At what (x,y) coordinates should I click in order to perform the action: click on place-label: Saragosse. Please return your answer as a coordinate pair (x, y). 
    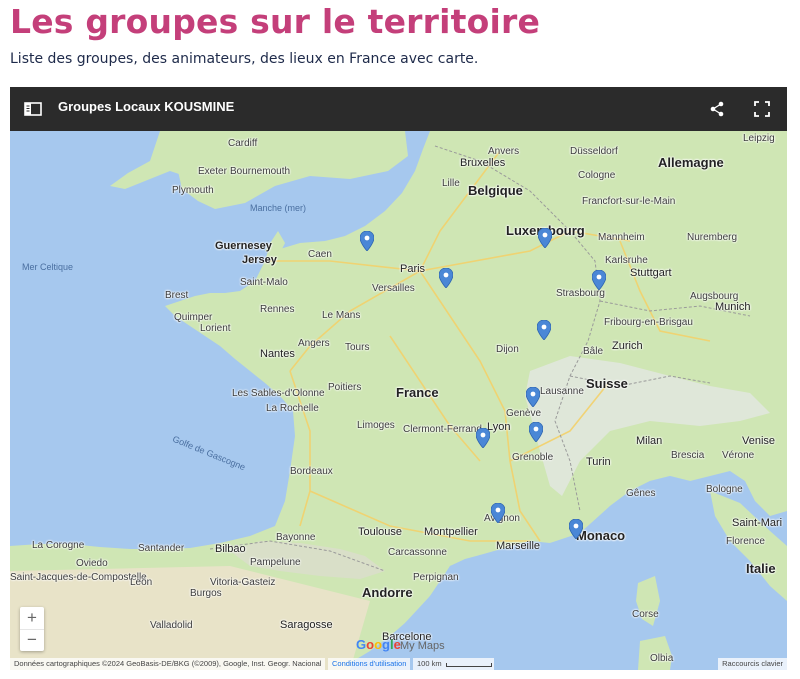
    Looking at the image, I should click on (306, 625).